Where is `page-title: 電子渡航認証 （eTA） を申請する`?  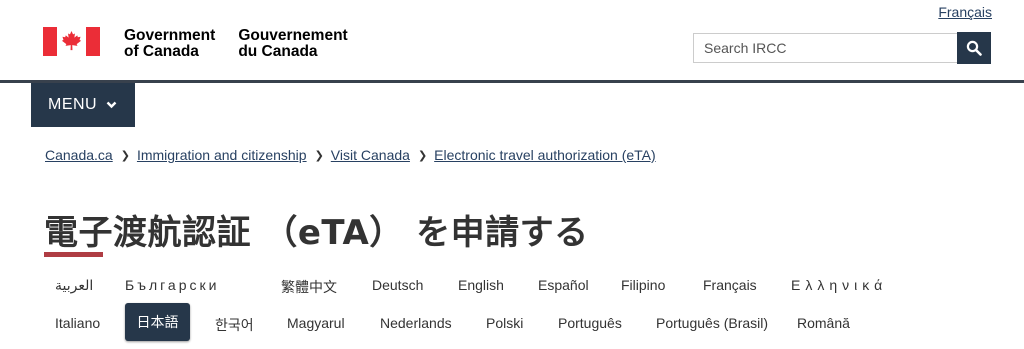 page-title: 電子渡航認証 （eTA） を申請する is located at coordinates (316, 233).